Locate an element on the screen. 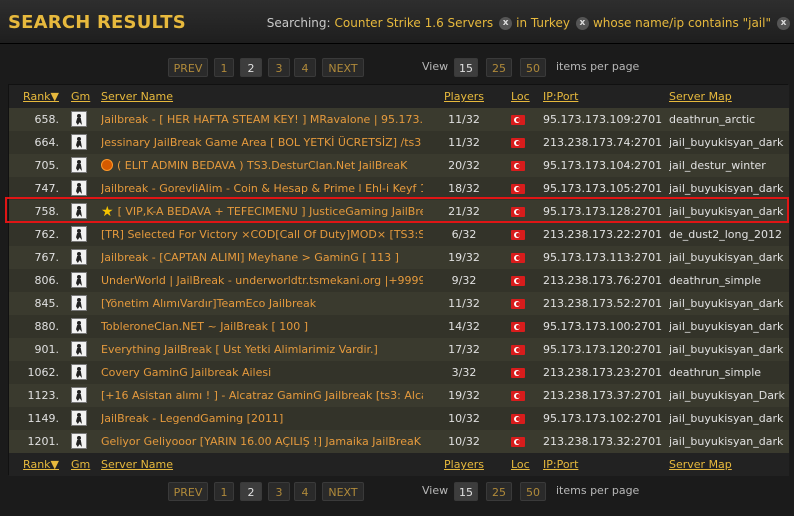  location-cell is located at coordinates (522, 142).